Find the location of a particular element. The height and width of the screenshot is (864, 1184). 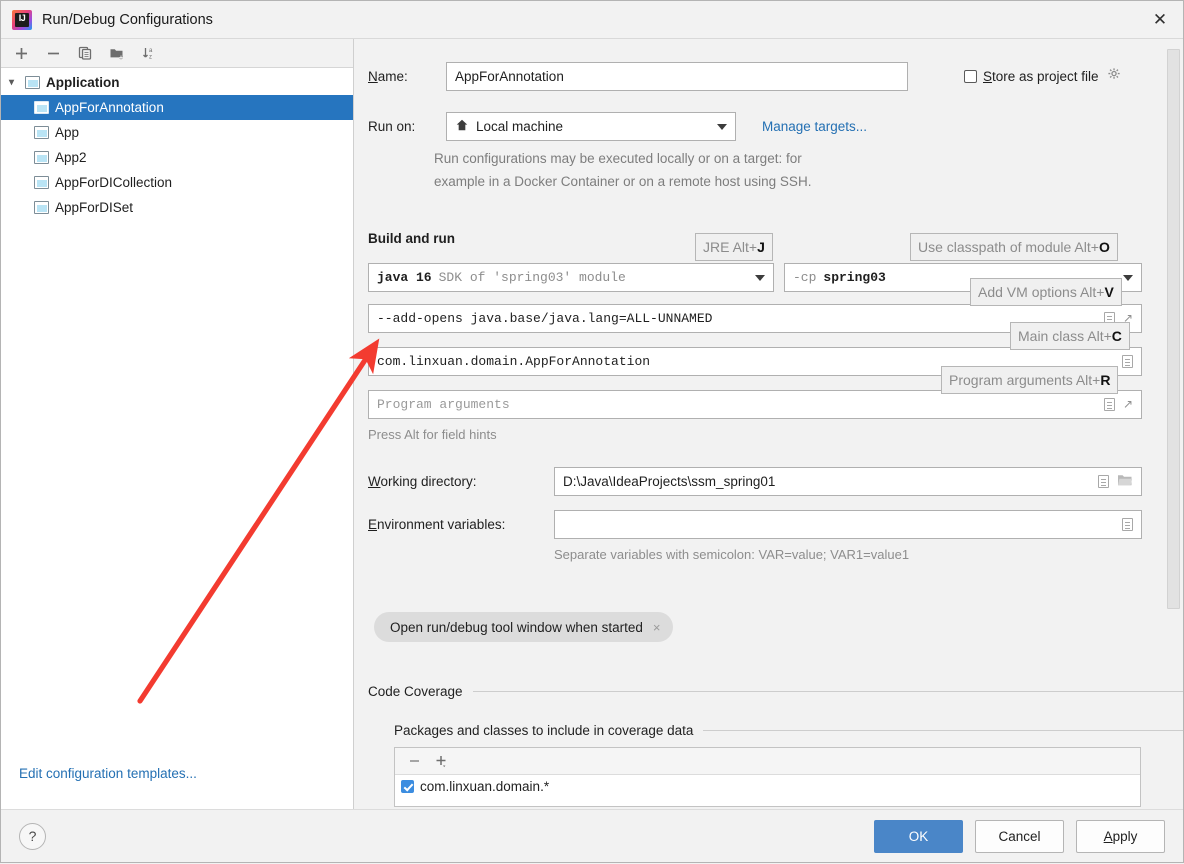

run-on-combobox: Local machine is located at coordinates (591, 126).